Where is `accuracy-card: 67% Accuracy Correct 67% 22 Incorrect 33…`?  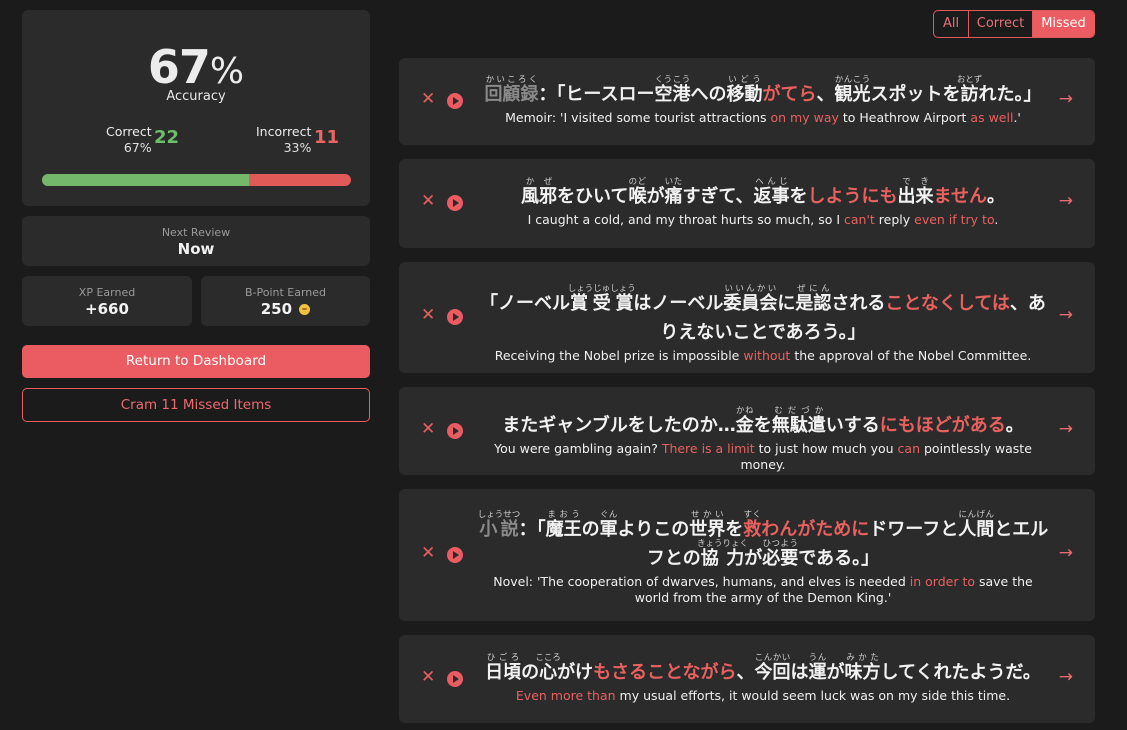 accuracy-card: 67% Accuracy Correct 67% 22 Incorrect 33… is located at coordinates (196, 108).